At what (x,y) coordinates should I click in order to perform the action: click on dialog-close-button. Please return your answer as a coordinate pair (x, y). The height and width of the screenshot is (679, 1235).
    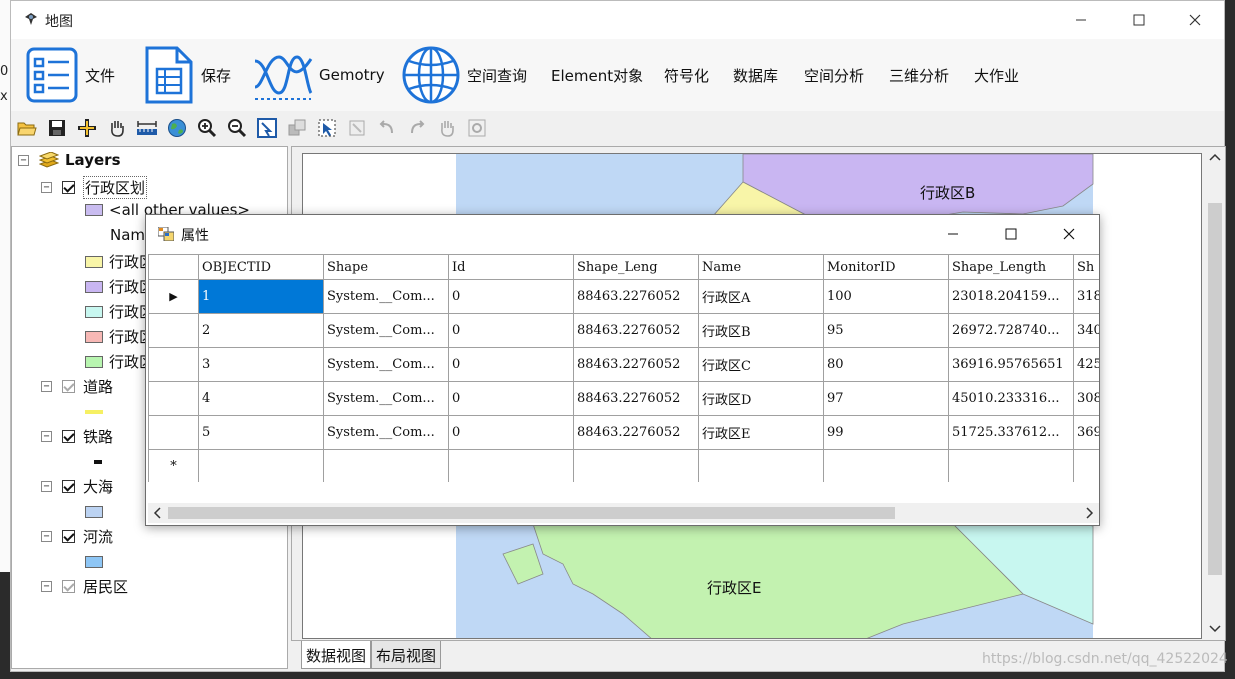
    Looking at the image, I should click on (1069, 234).